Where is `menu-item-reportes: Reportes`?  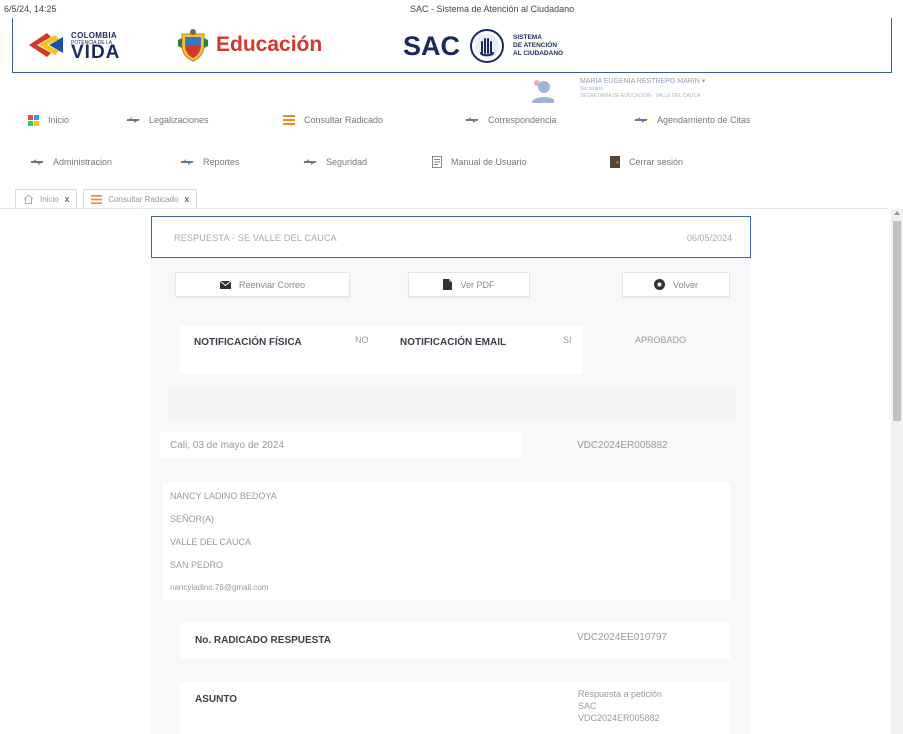
menu-item-reportes: Reportes is located at coordinates (210, 162).